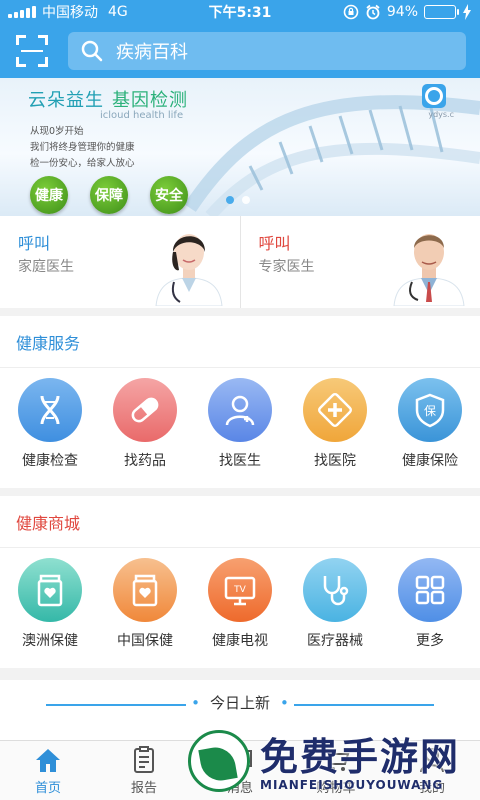 The image size is (480, 800). Describe the element at coordinates (335, 410) in the screenshot. I see `hospital-icon` at that location.